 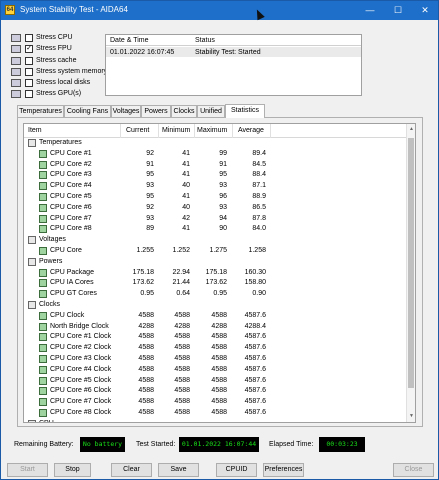 I want to click on clear-button: Clear, so click(x=131, y=470).